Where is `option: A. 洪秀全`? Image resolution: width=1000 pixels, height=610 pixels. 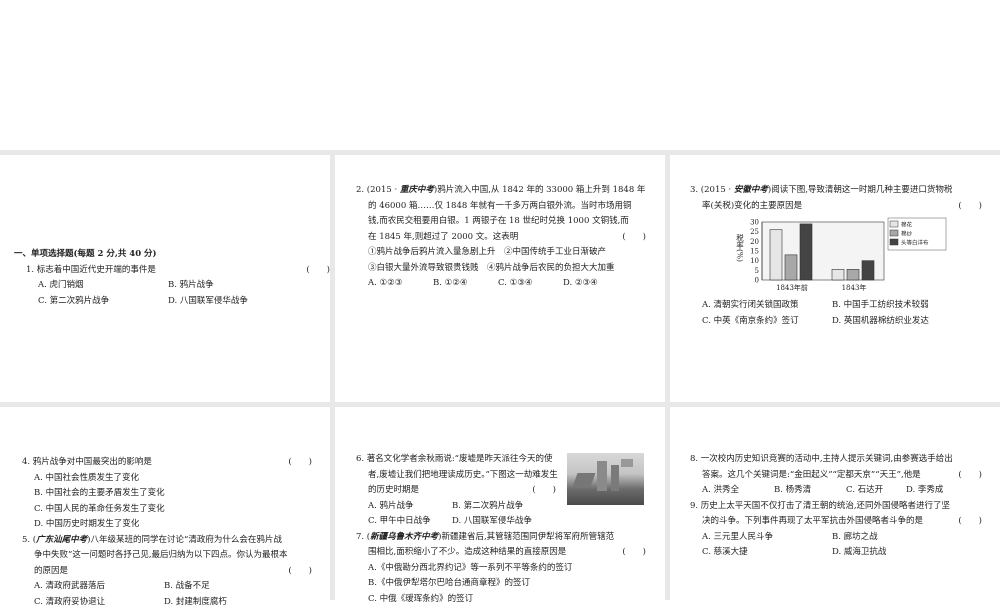
option: A. 洪秀全 is located at coordinates (738, 491).